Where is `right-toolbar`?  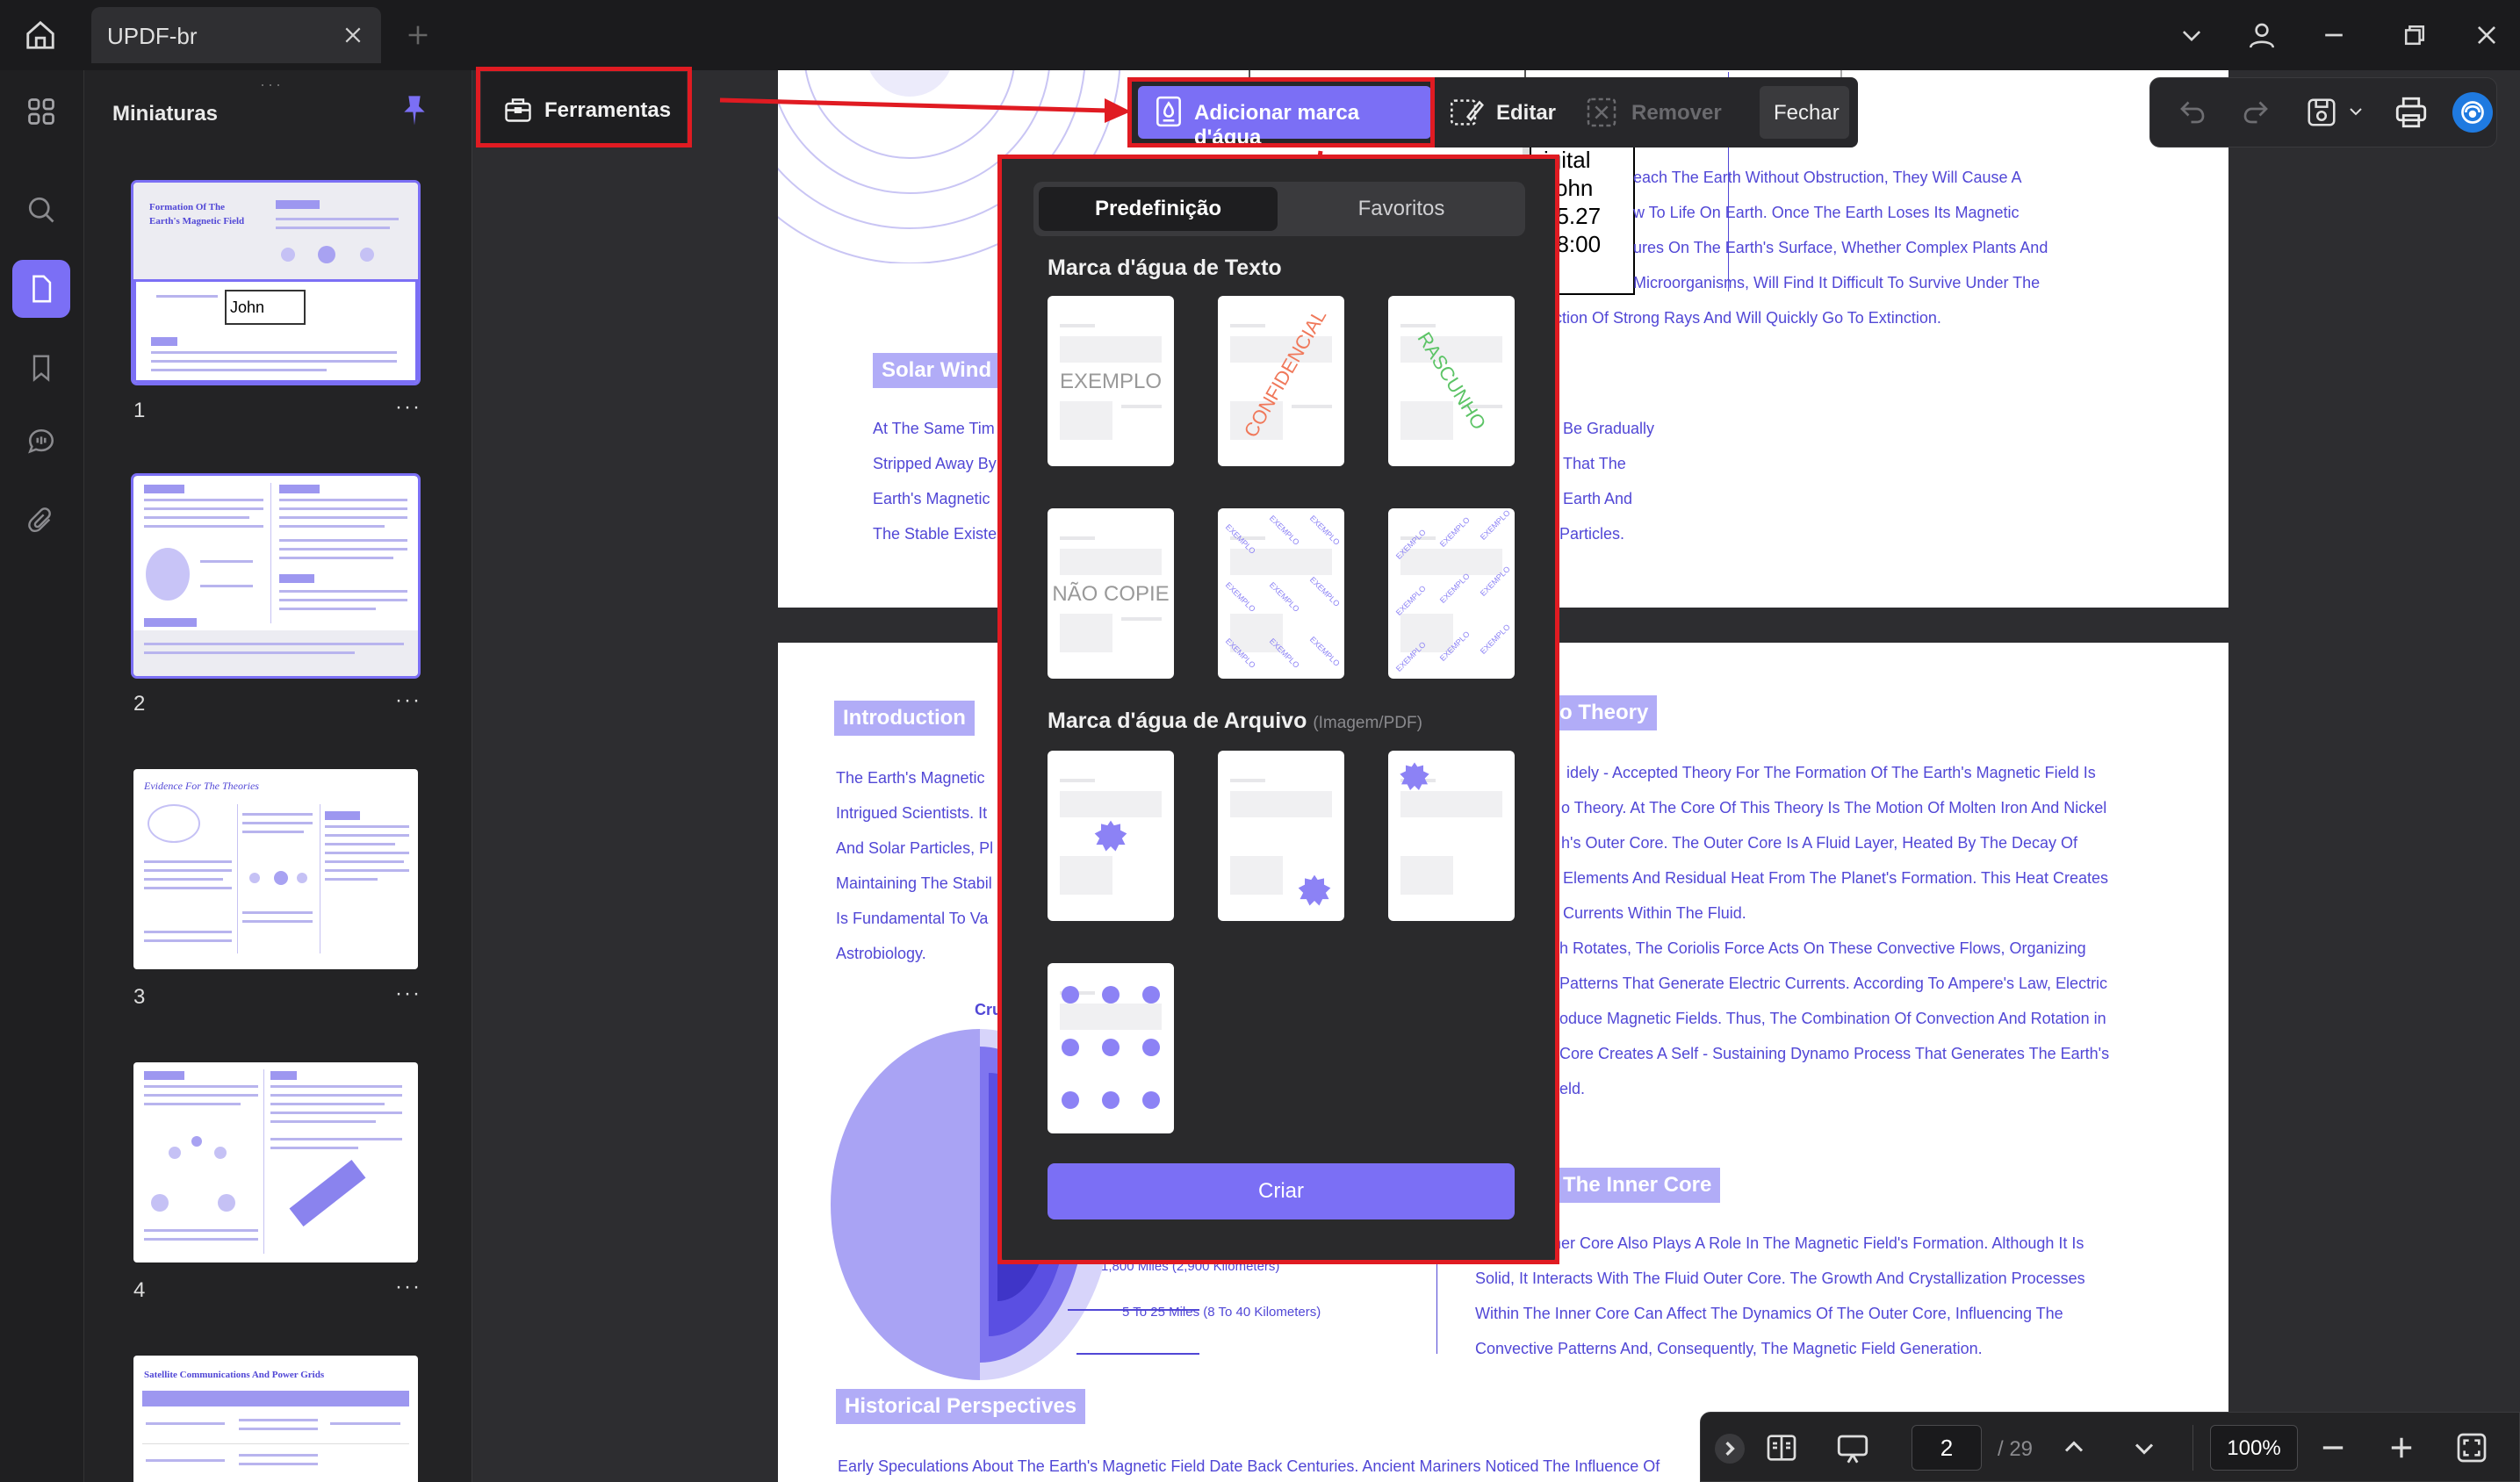 right-toolbar is located at coordinates (2323, 112).